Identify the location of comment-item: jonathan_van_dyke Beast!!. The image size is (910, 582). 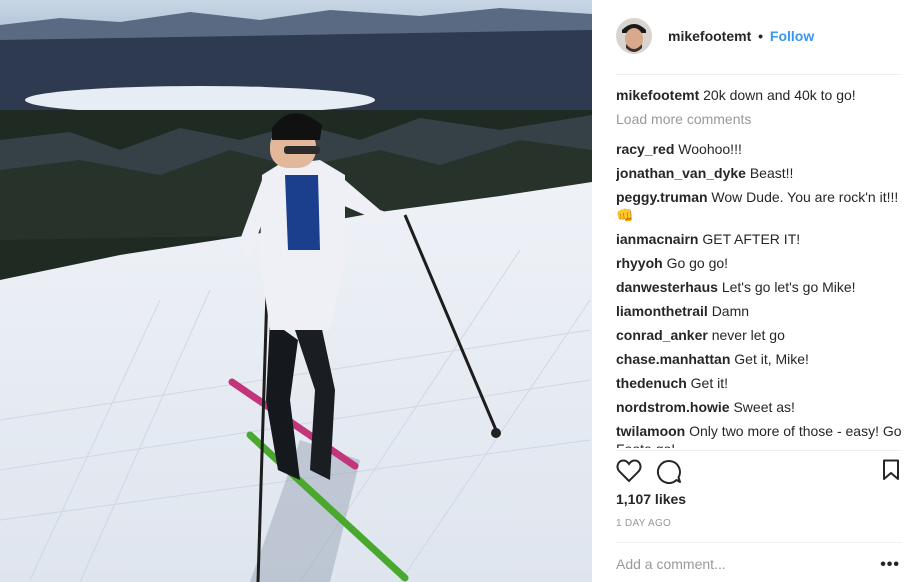
(761, 173).